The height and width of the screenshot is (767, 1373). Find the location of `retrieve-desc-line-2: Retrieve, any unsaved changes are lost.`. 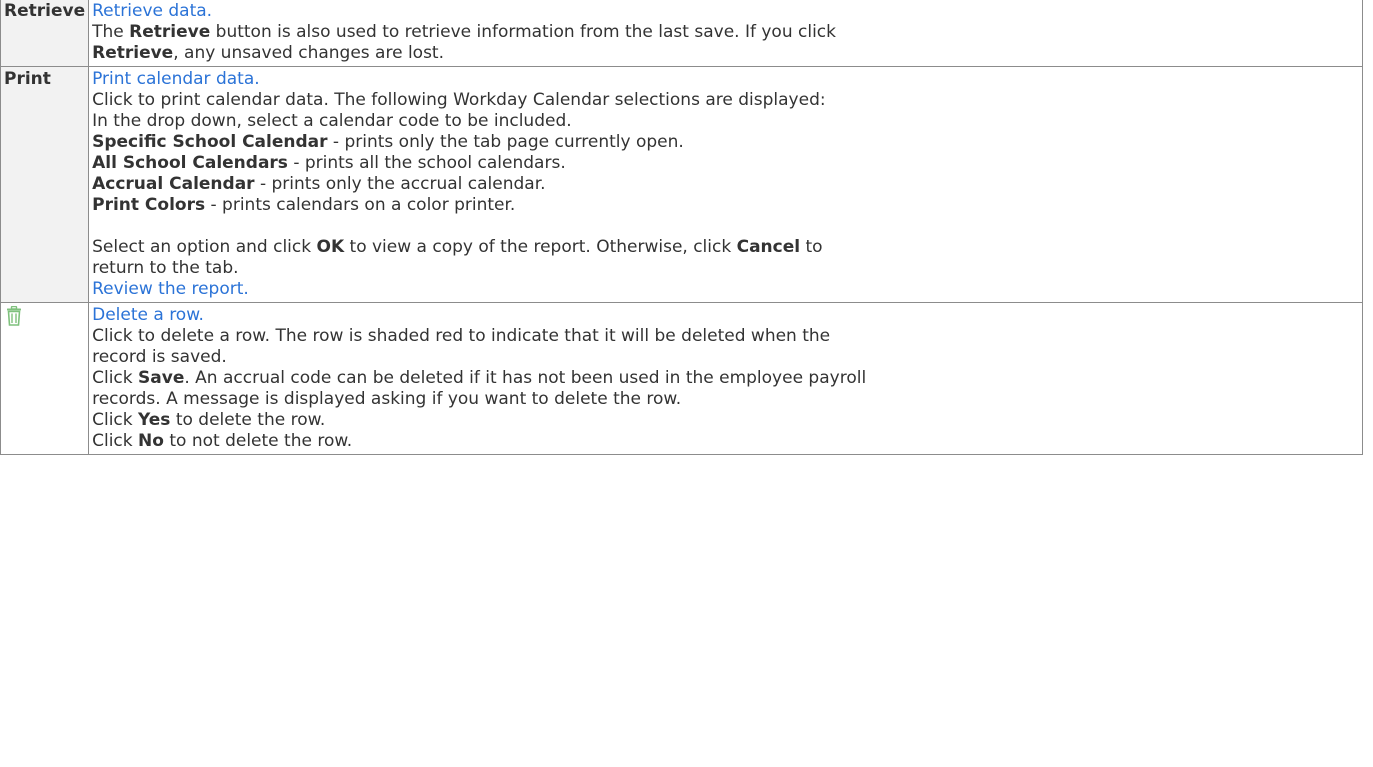

retrieve-desc-line-2: Retrieve, any unsaved changes are lost. is located at coordinates (268, 53).